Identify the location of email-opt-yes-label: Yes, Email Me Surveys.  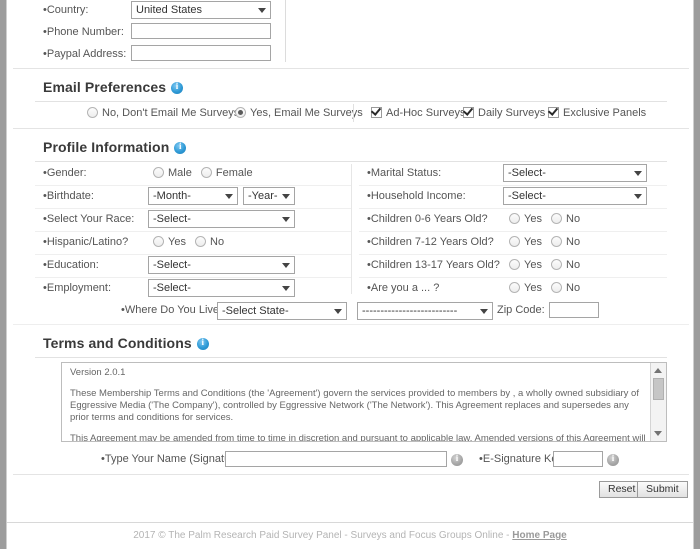
(306, 113).